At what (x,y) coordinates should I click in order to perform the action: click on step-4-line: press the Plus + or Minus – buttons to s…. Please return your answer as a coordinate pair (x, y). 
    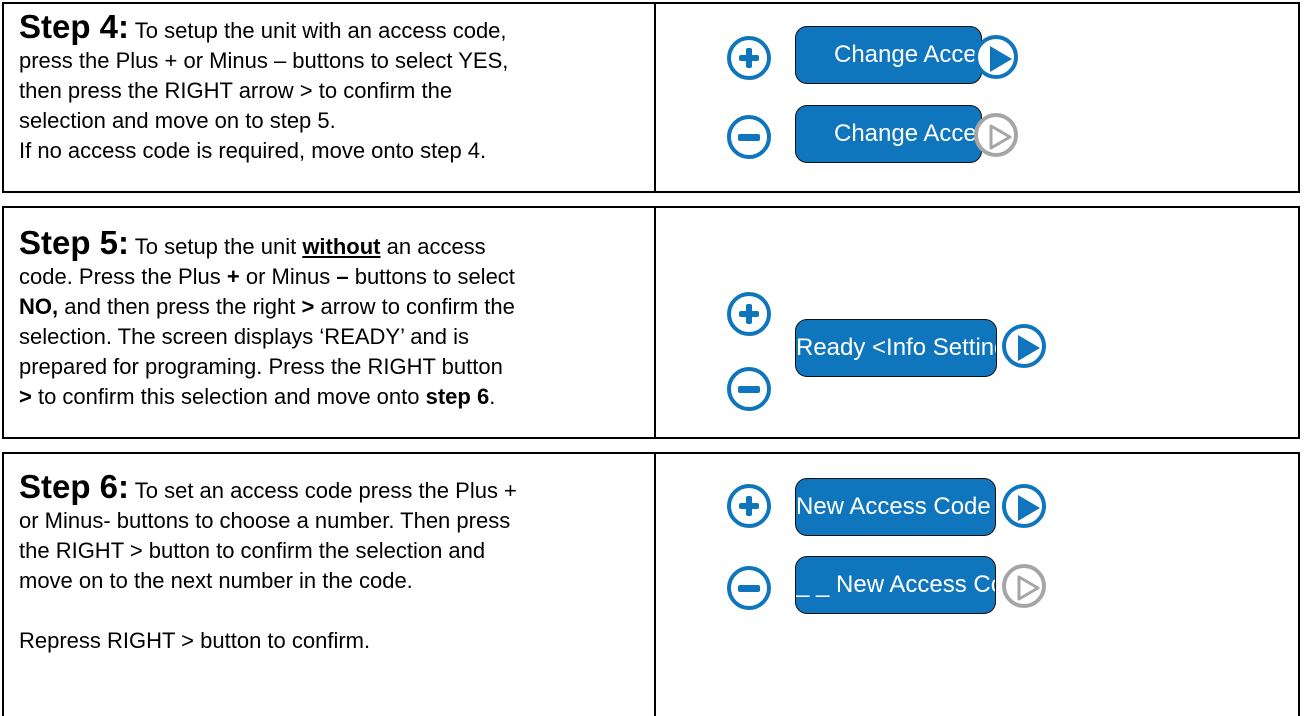
    Looking at the image, I should click on (264, 60).